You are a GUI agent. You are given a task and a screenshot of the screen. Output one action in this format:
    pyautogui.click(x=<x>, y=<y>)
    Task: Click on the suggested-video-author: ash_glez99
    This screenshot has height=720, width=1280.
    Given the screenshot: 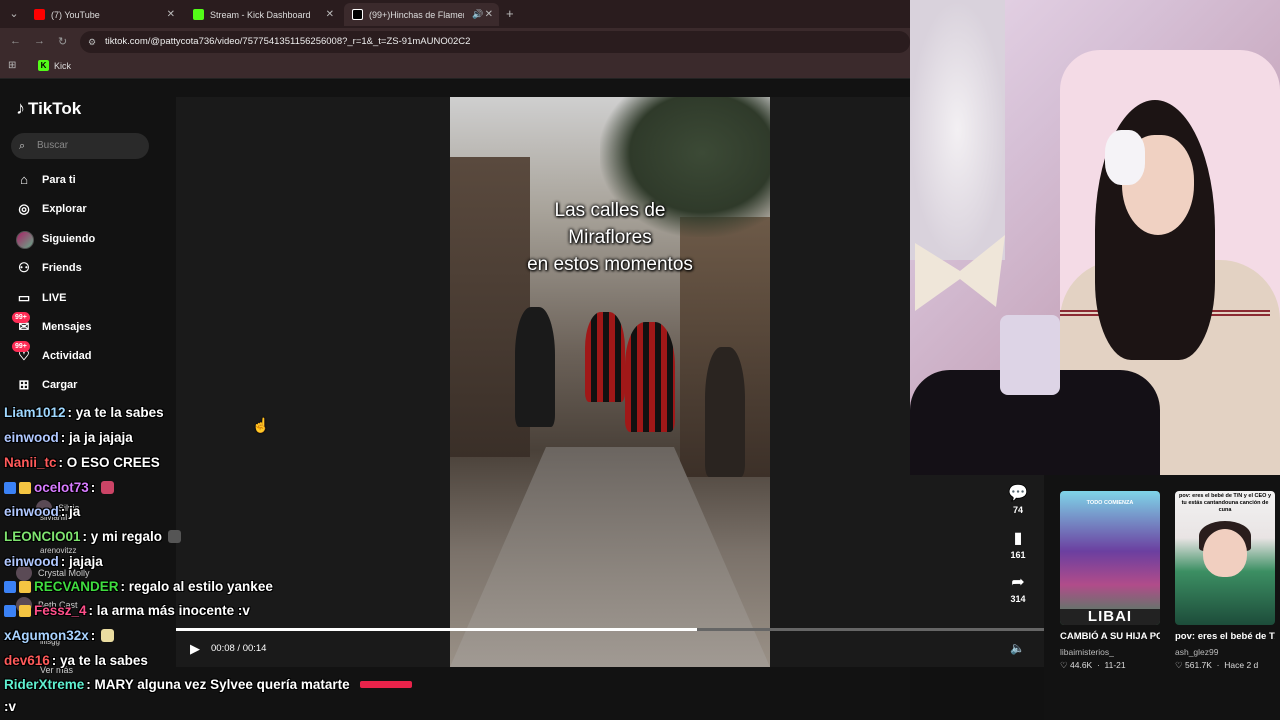 What is the action you would take?
    pyautogui.click(x=1225, y=652)
    